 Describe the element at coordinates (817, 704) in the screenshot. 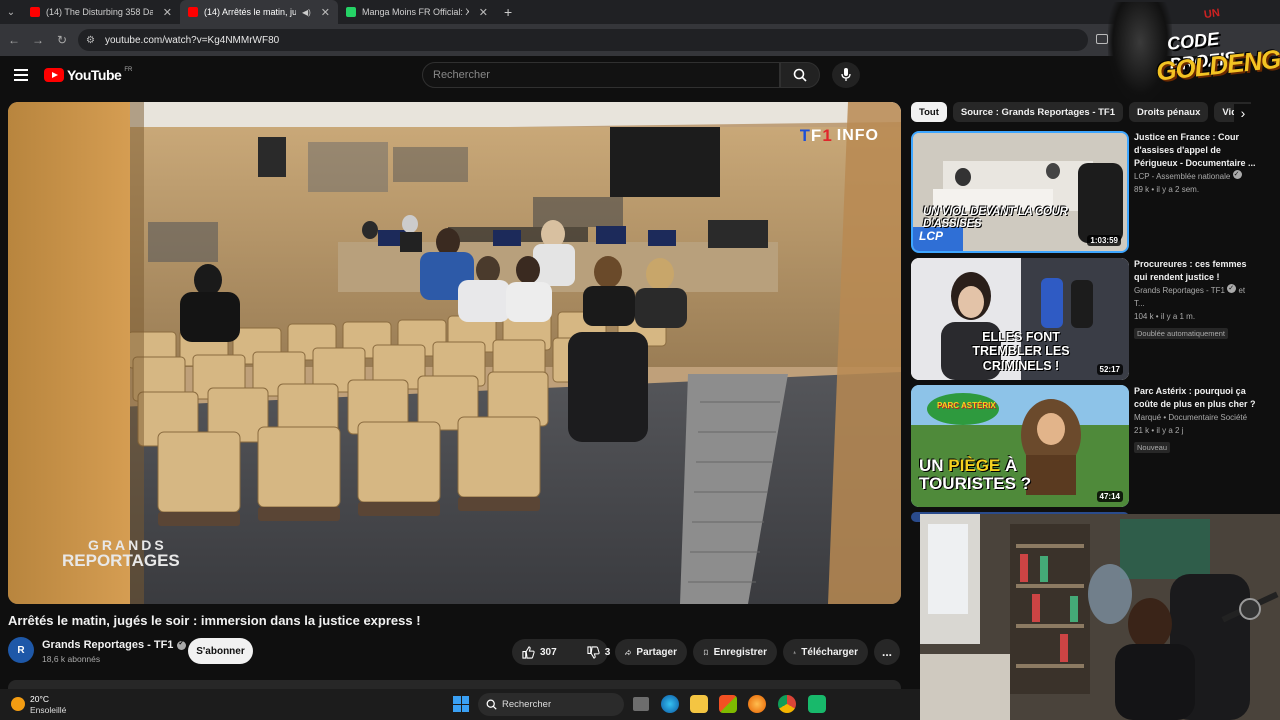

I see `app-icon` at that location.